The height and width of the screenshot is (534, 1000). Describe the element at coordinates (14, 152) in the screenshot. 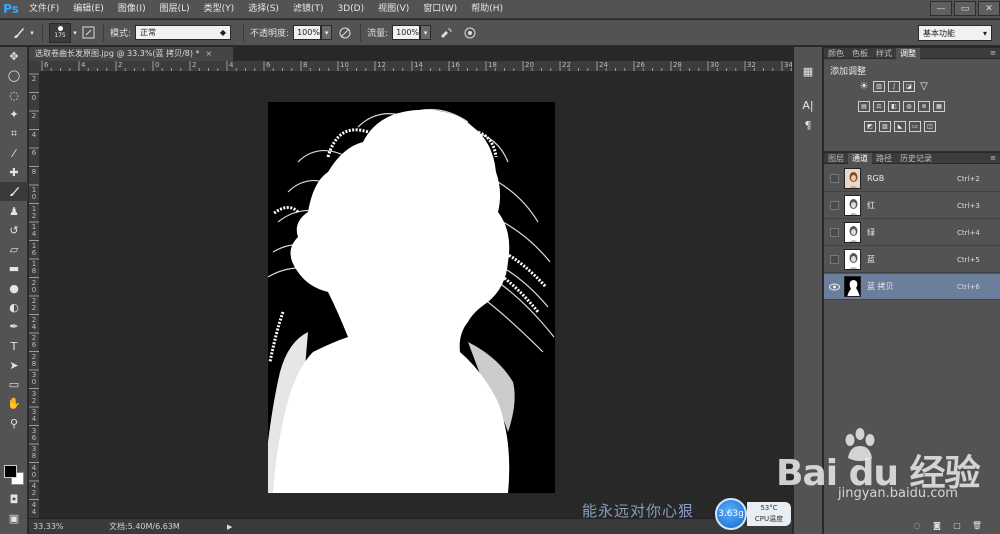

I see `eyedropper-tool-icon: ⁄` at that location.